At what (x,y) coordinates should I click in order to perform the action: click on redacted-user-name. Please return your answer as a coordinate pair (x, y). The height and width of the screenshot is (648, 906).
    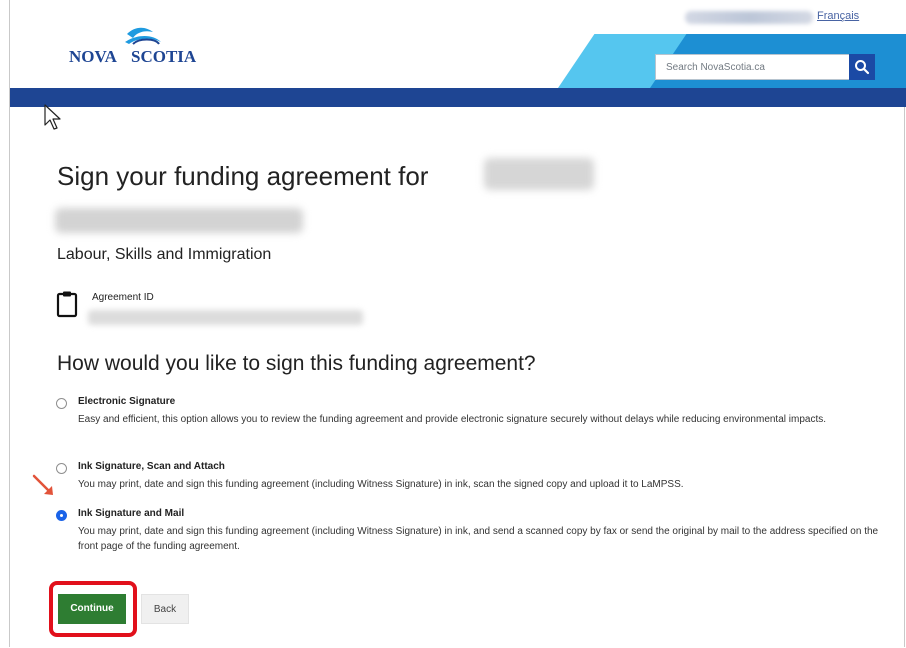
    Looking at the image, I should click on (749, 17).